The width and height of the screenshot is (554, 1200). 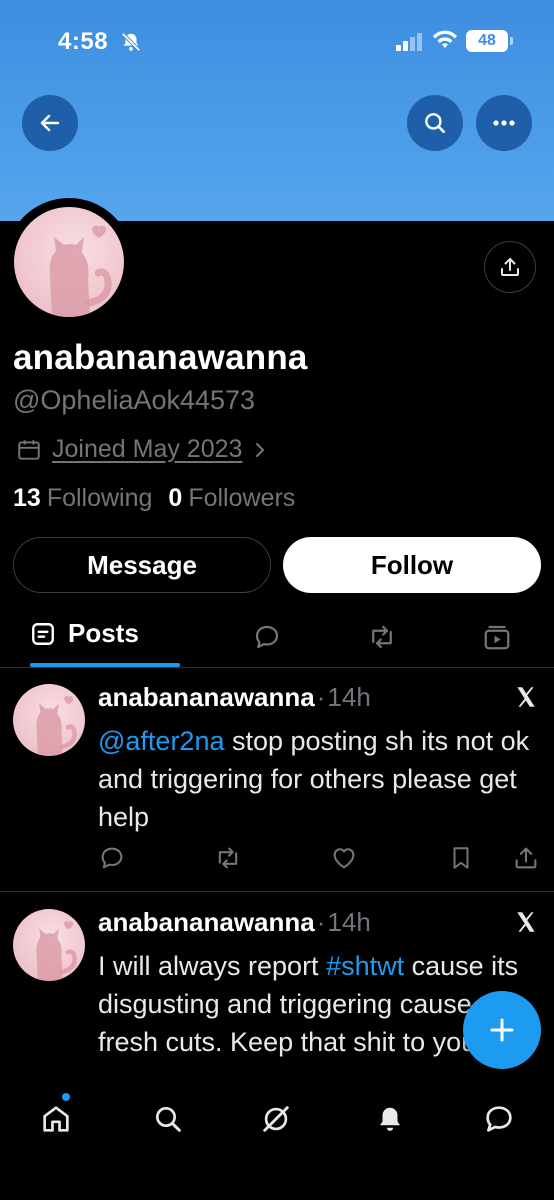 I want to click on bookmark-button, so click(x=461, y=860).